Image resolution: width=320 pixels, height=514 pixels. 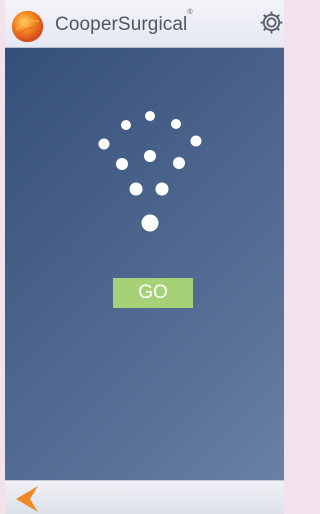 I want to click on back-arrow-icon, so click(x=25, y=499).